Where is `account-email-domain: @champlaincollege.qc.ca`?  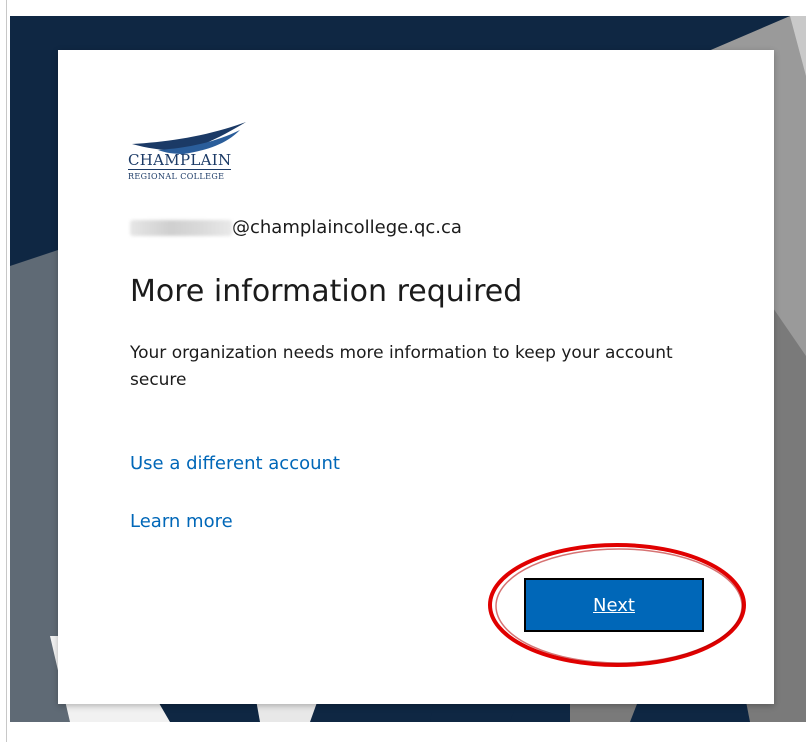
account-email-domain: @champlaincollege.qc.ca is located at coordinates (347, 227).